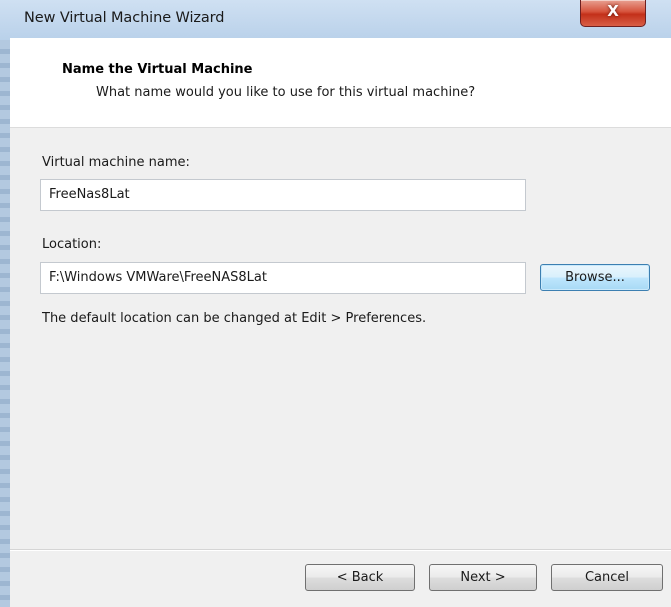  Describe the element at coordinates (5, 323) in the screenshot. I see `window-left-border` at that location.